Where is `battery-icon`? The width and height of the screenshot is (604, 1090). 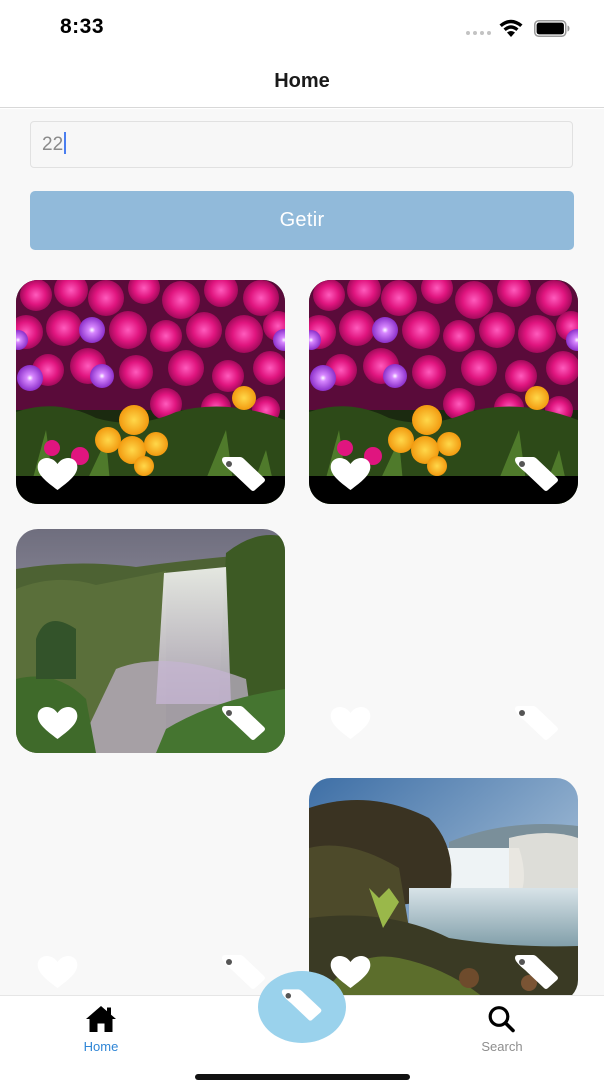
battery-icon is located at coordinates (552, 28).